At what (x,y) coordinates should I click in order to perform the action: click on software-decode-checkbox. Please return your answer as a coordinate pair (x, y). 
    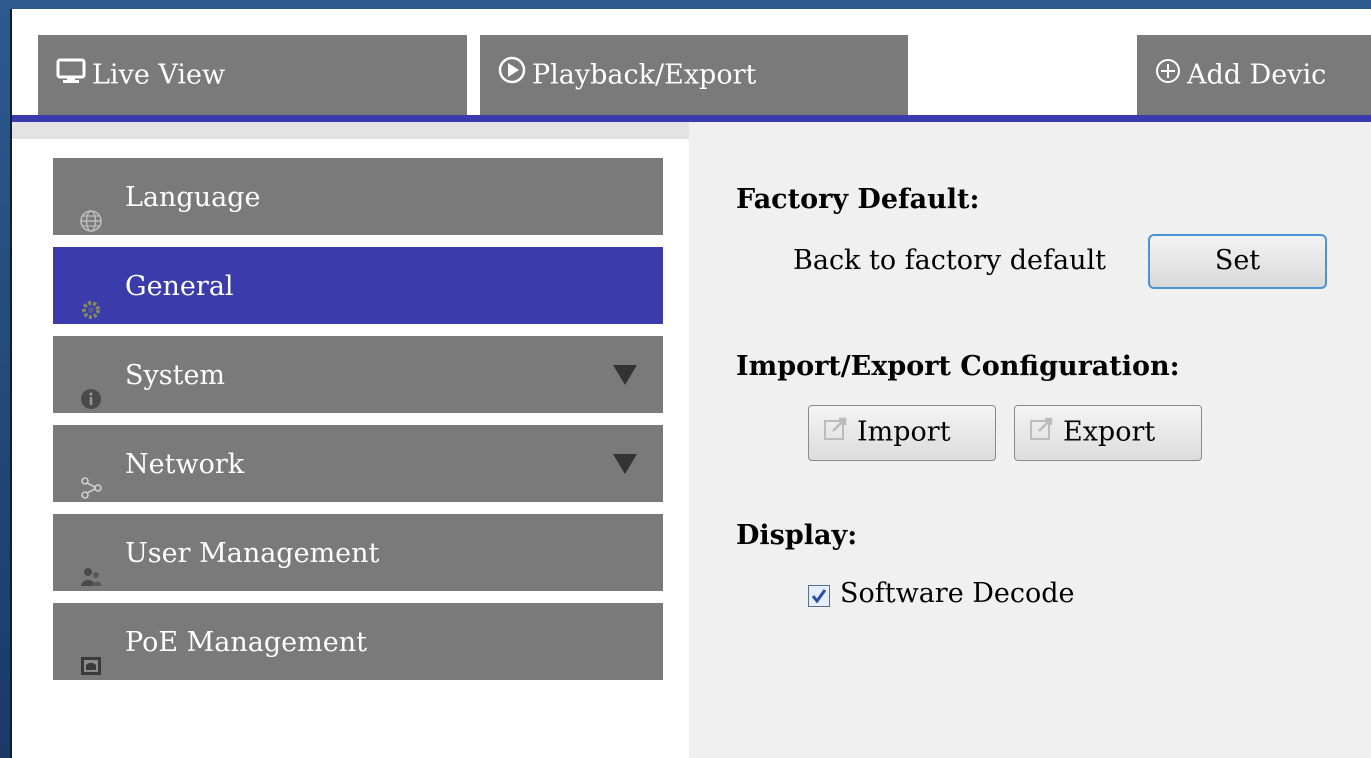
    Looking at the image, I should click on (819, 596).